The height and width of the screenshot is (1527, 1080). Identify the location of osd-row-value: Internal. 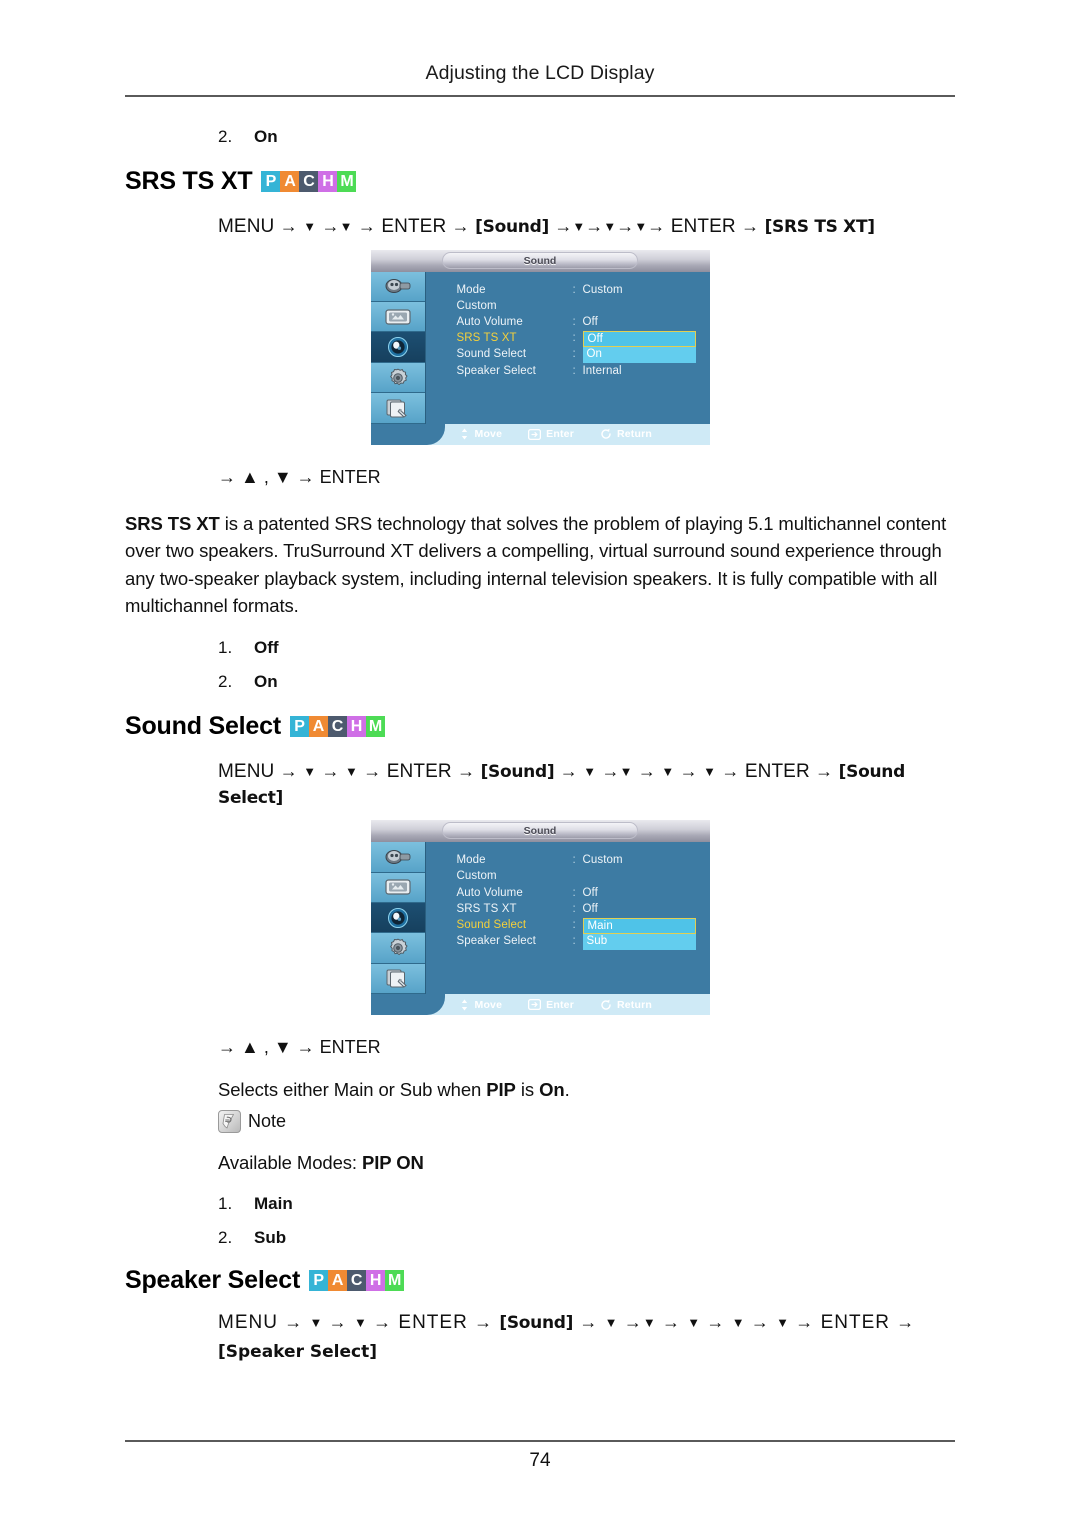
(602, 371).